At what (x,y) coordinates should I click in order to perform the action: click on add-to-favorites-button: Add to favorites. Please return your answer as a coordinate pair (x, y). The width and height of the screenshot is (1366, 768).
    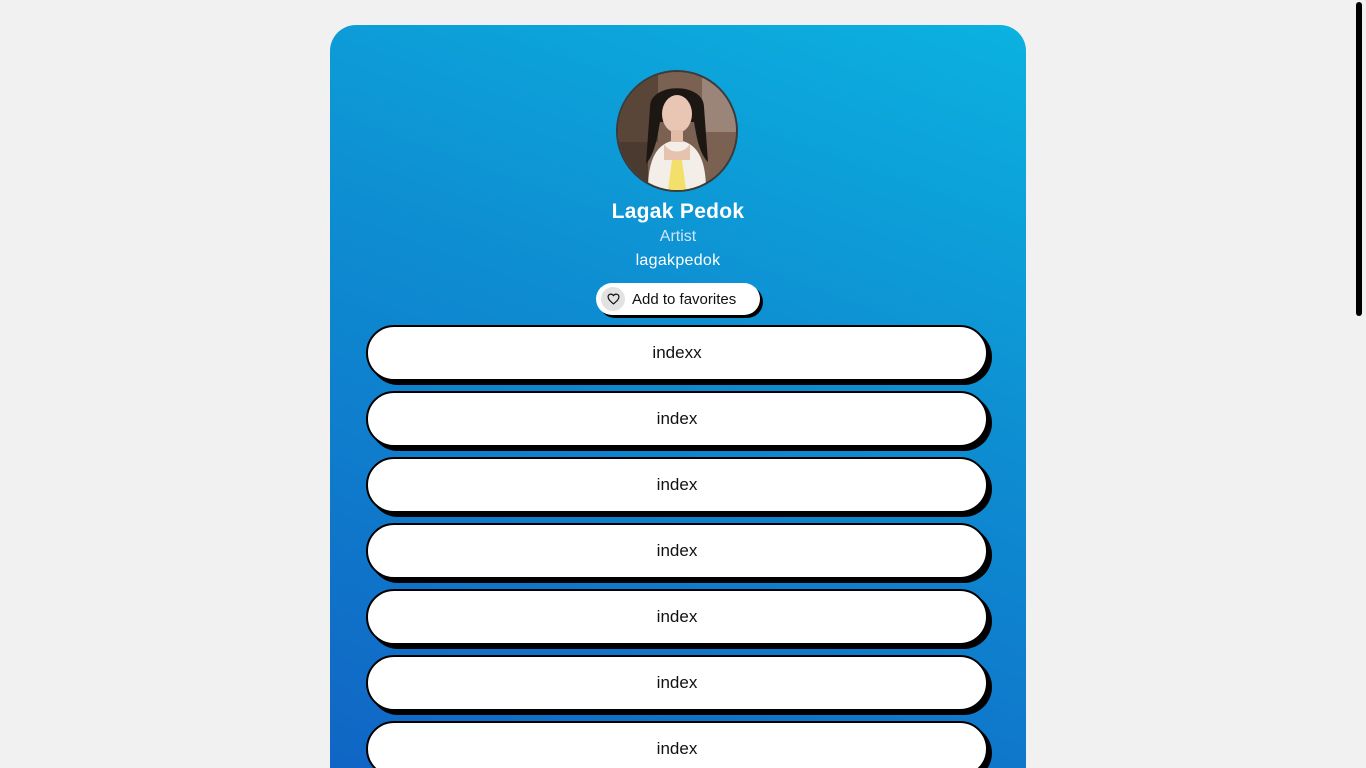
    Looking at the image, I should click on (678, 299).